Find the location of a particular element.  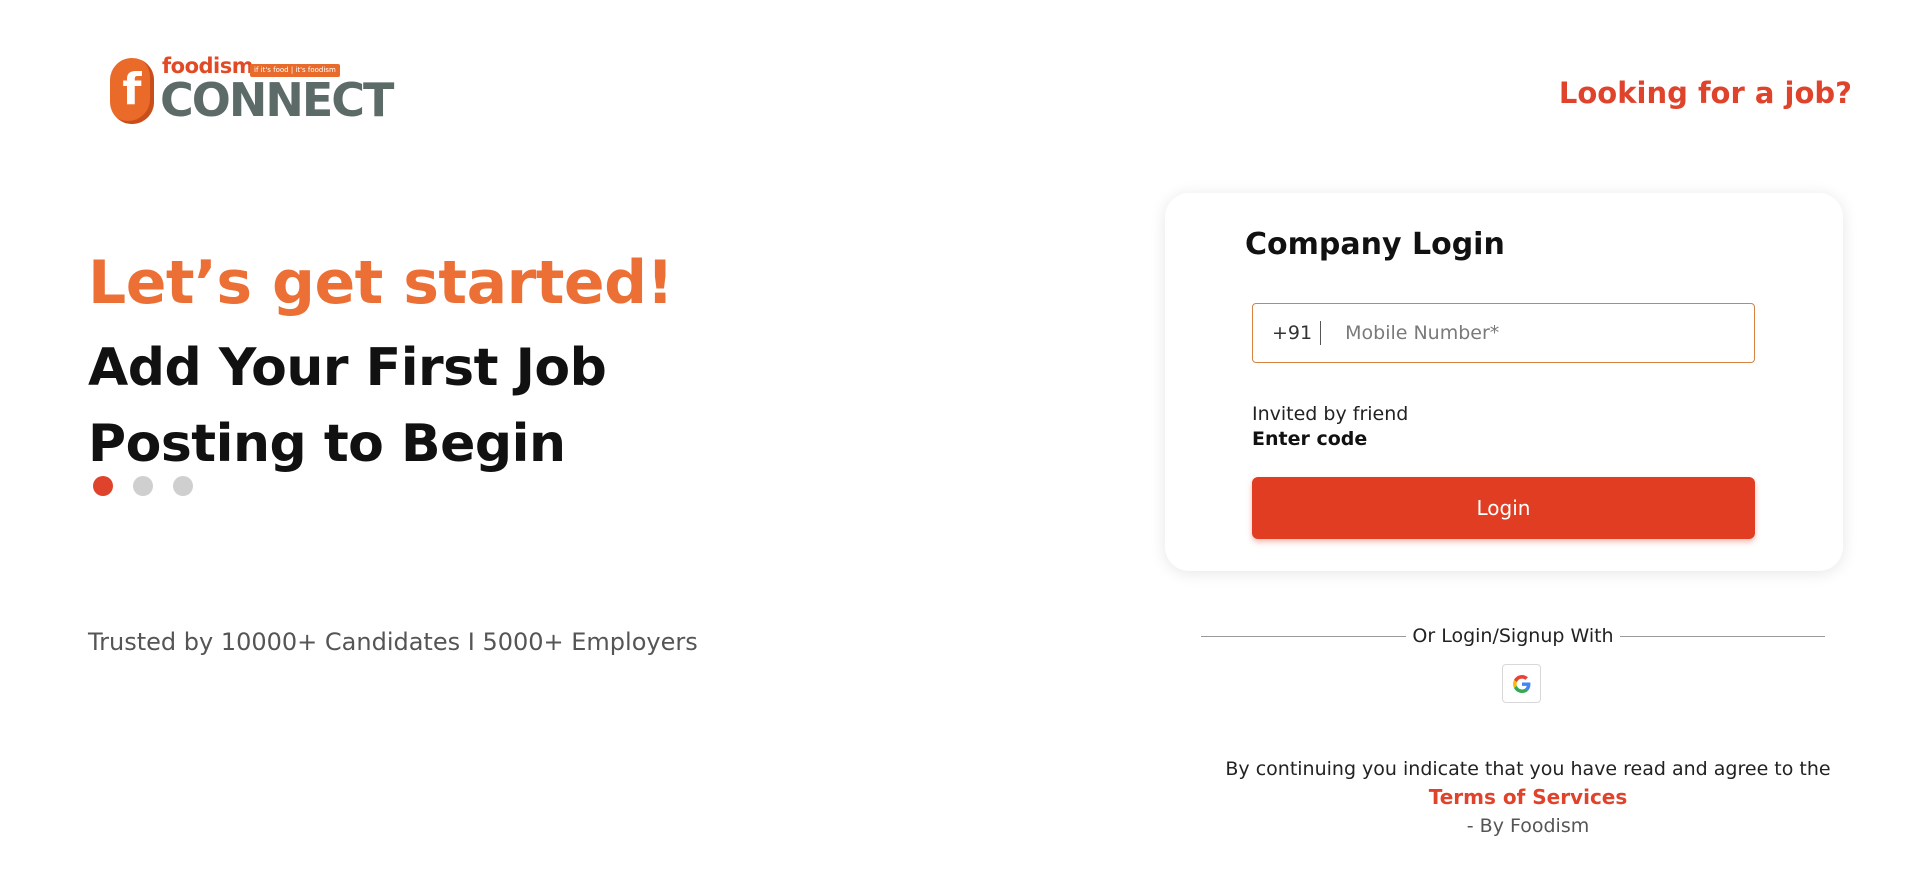

hero-subtitle-line1: Add Your First Job is located at coordinates (347, 368).